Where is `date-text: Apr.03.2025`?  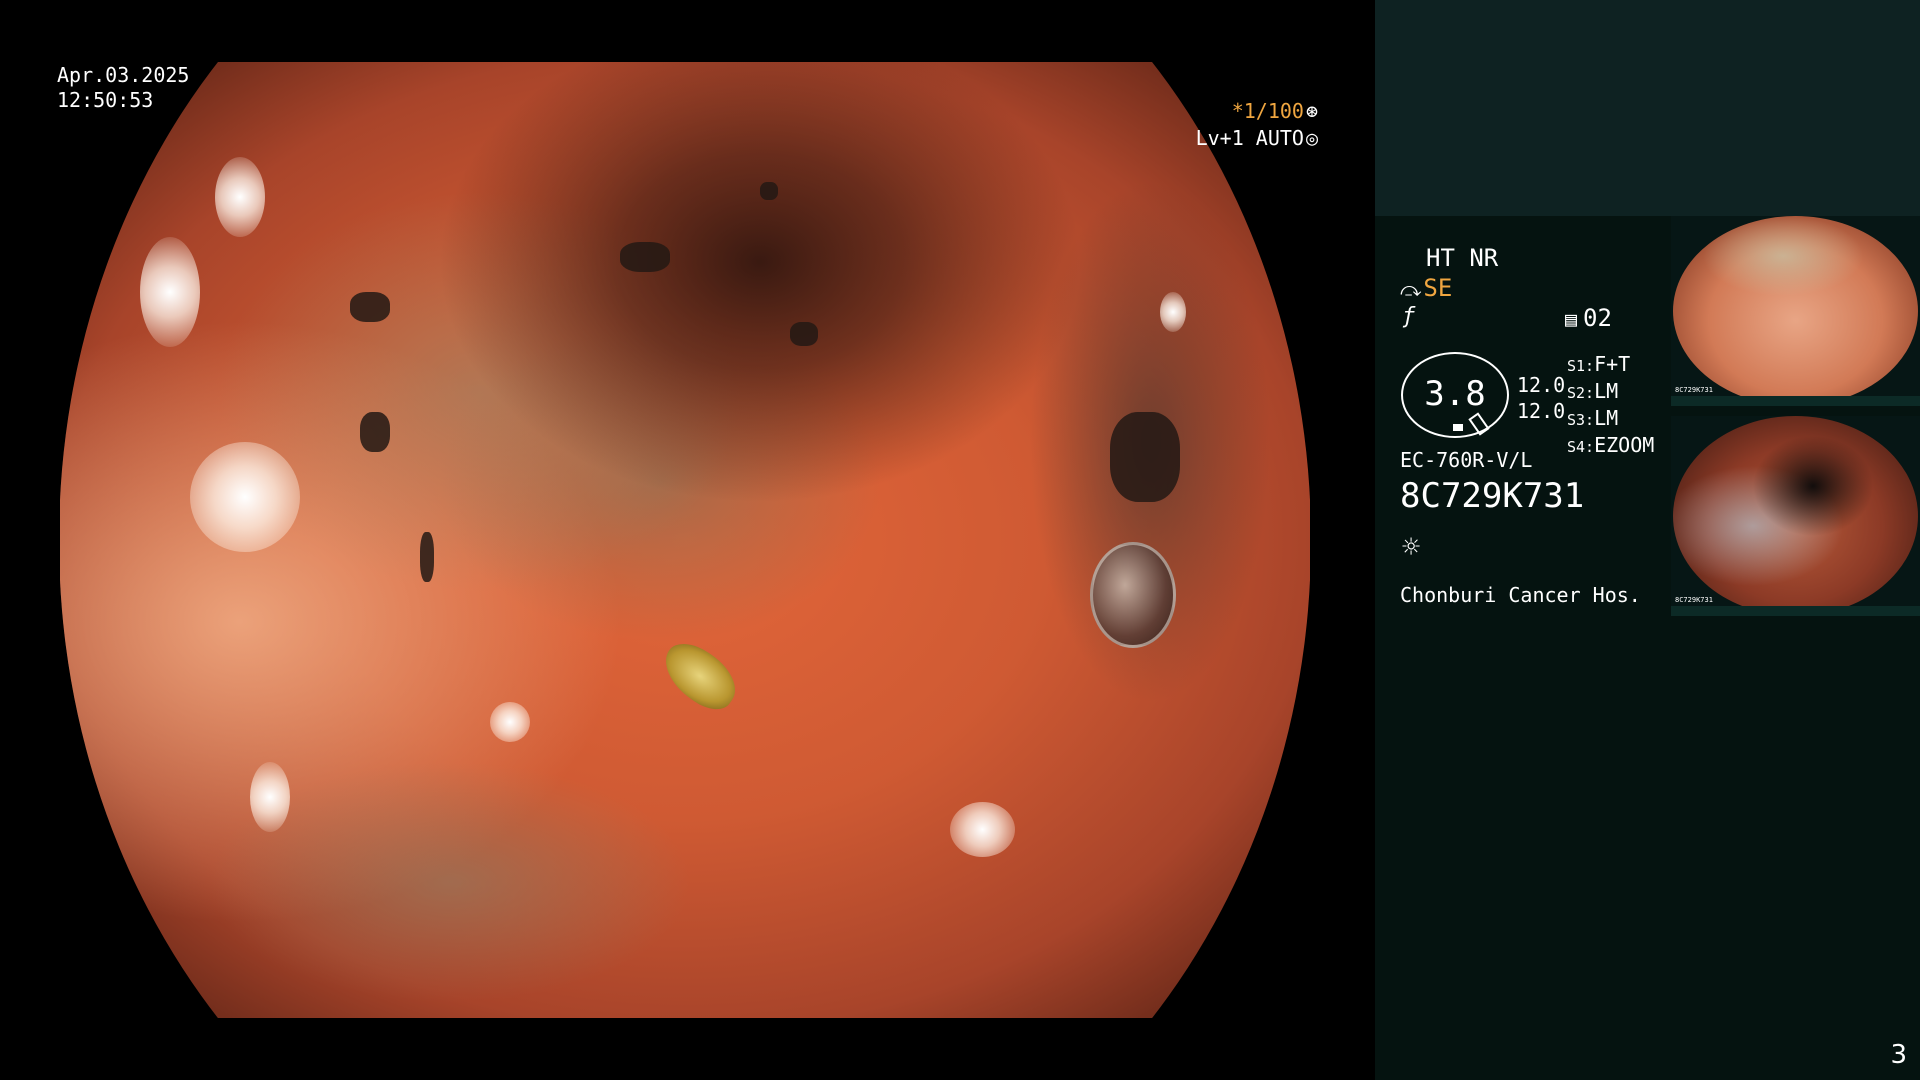 date-text: Apr.03.2025 is located at coordinates (123, 75).